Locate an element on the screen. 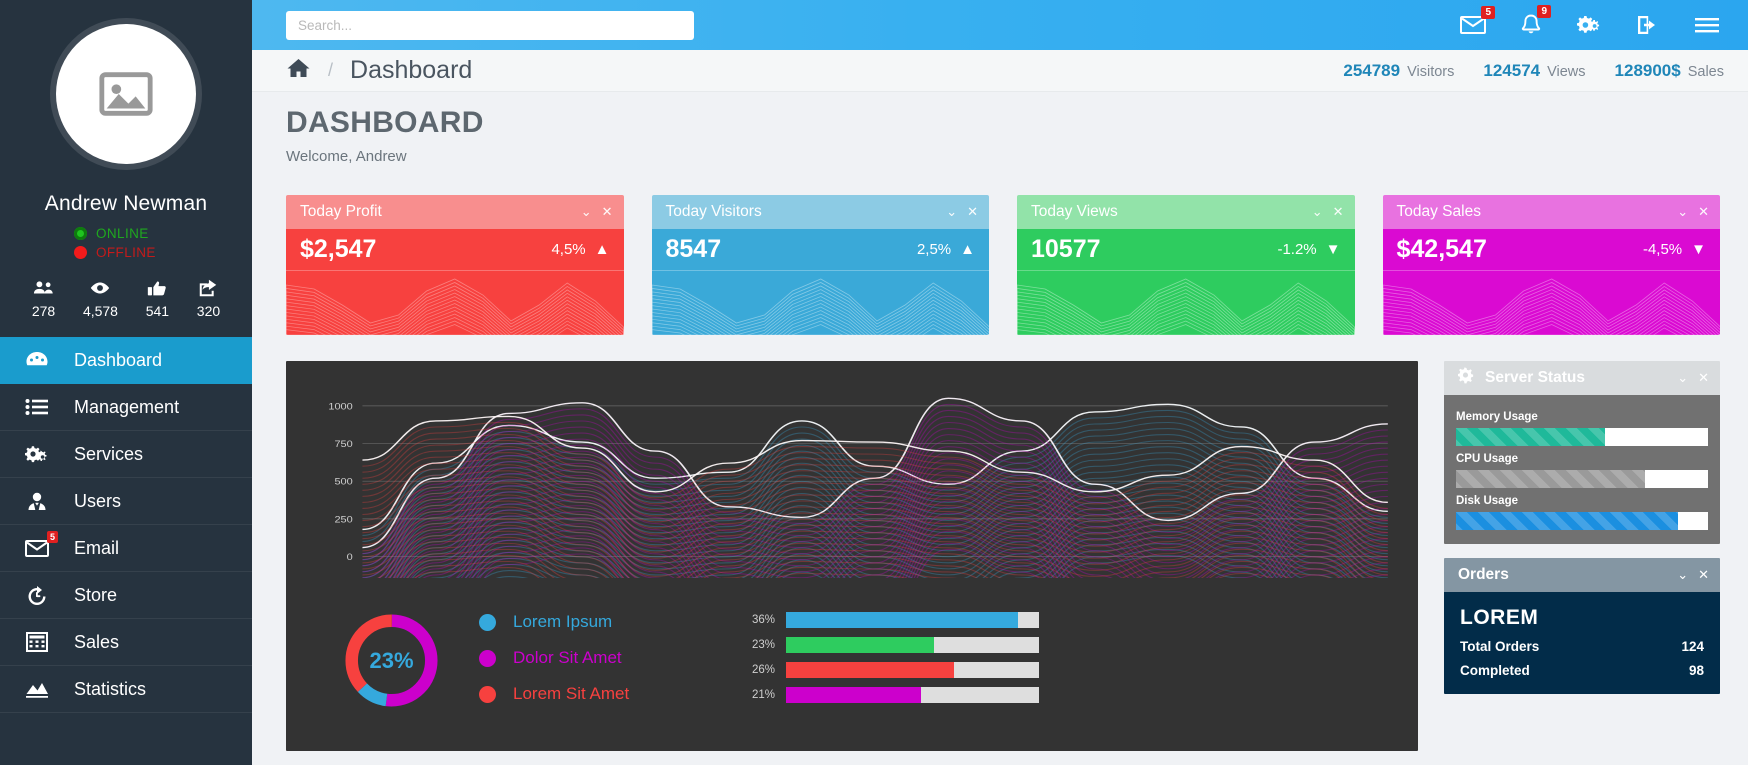 The image size is (1748, 765). image-placeholder-icon is located at coordinates (126, 94).